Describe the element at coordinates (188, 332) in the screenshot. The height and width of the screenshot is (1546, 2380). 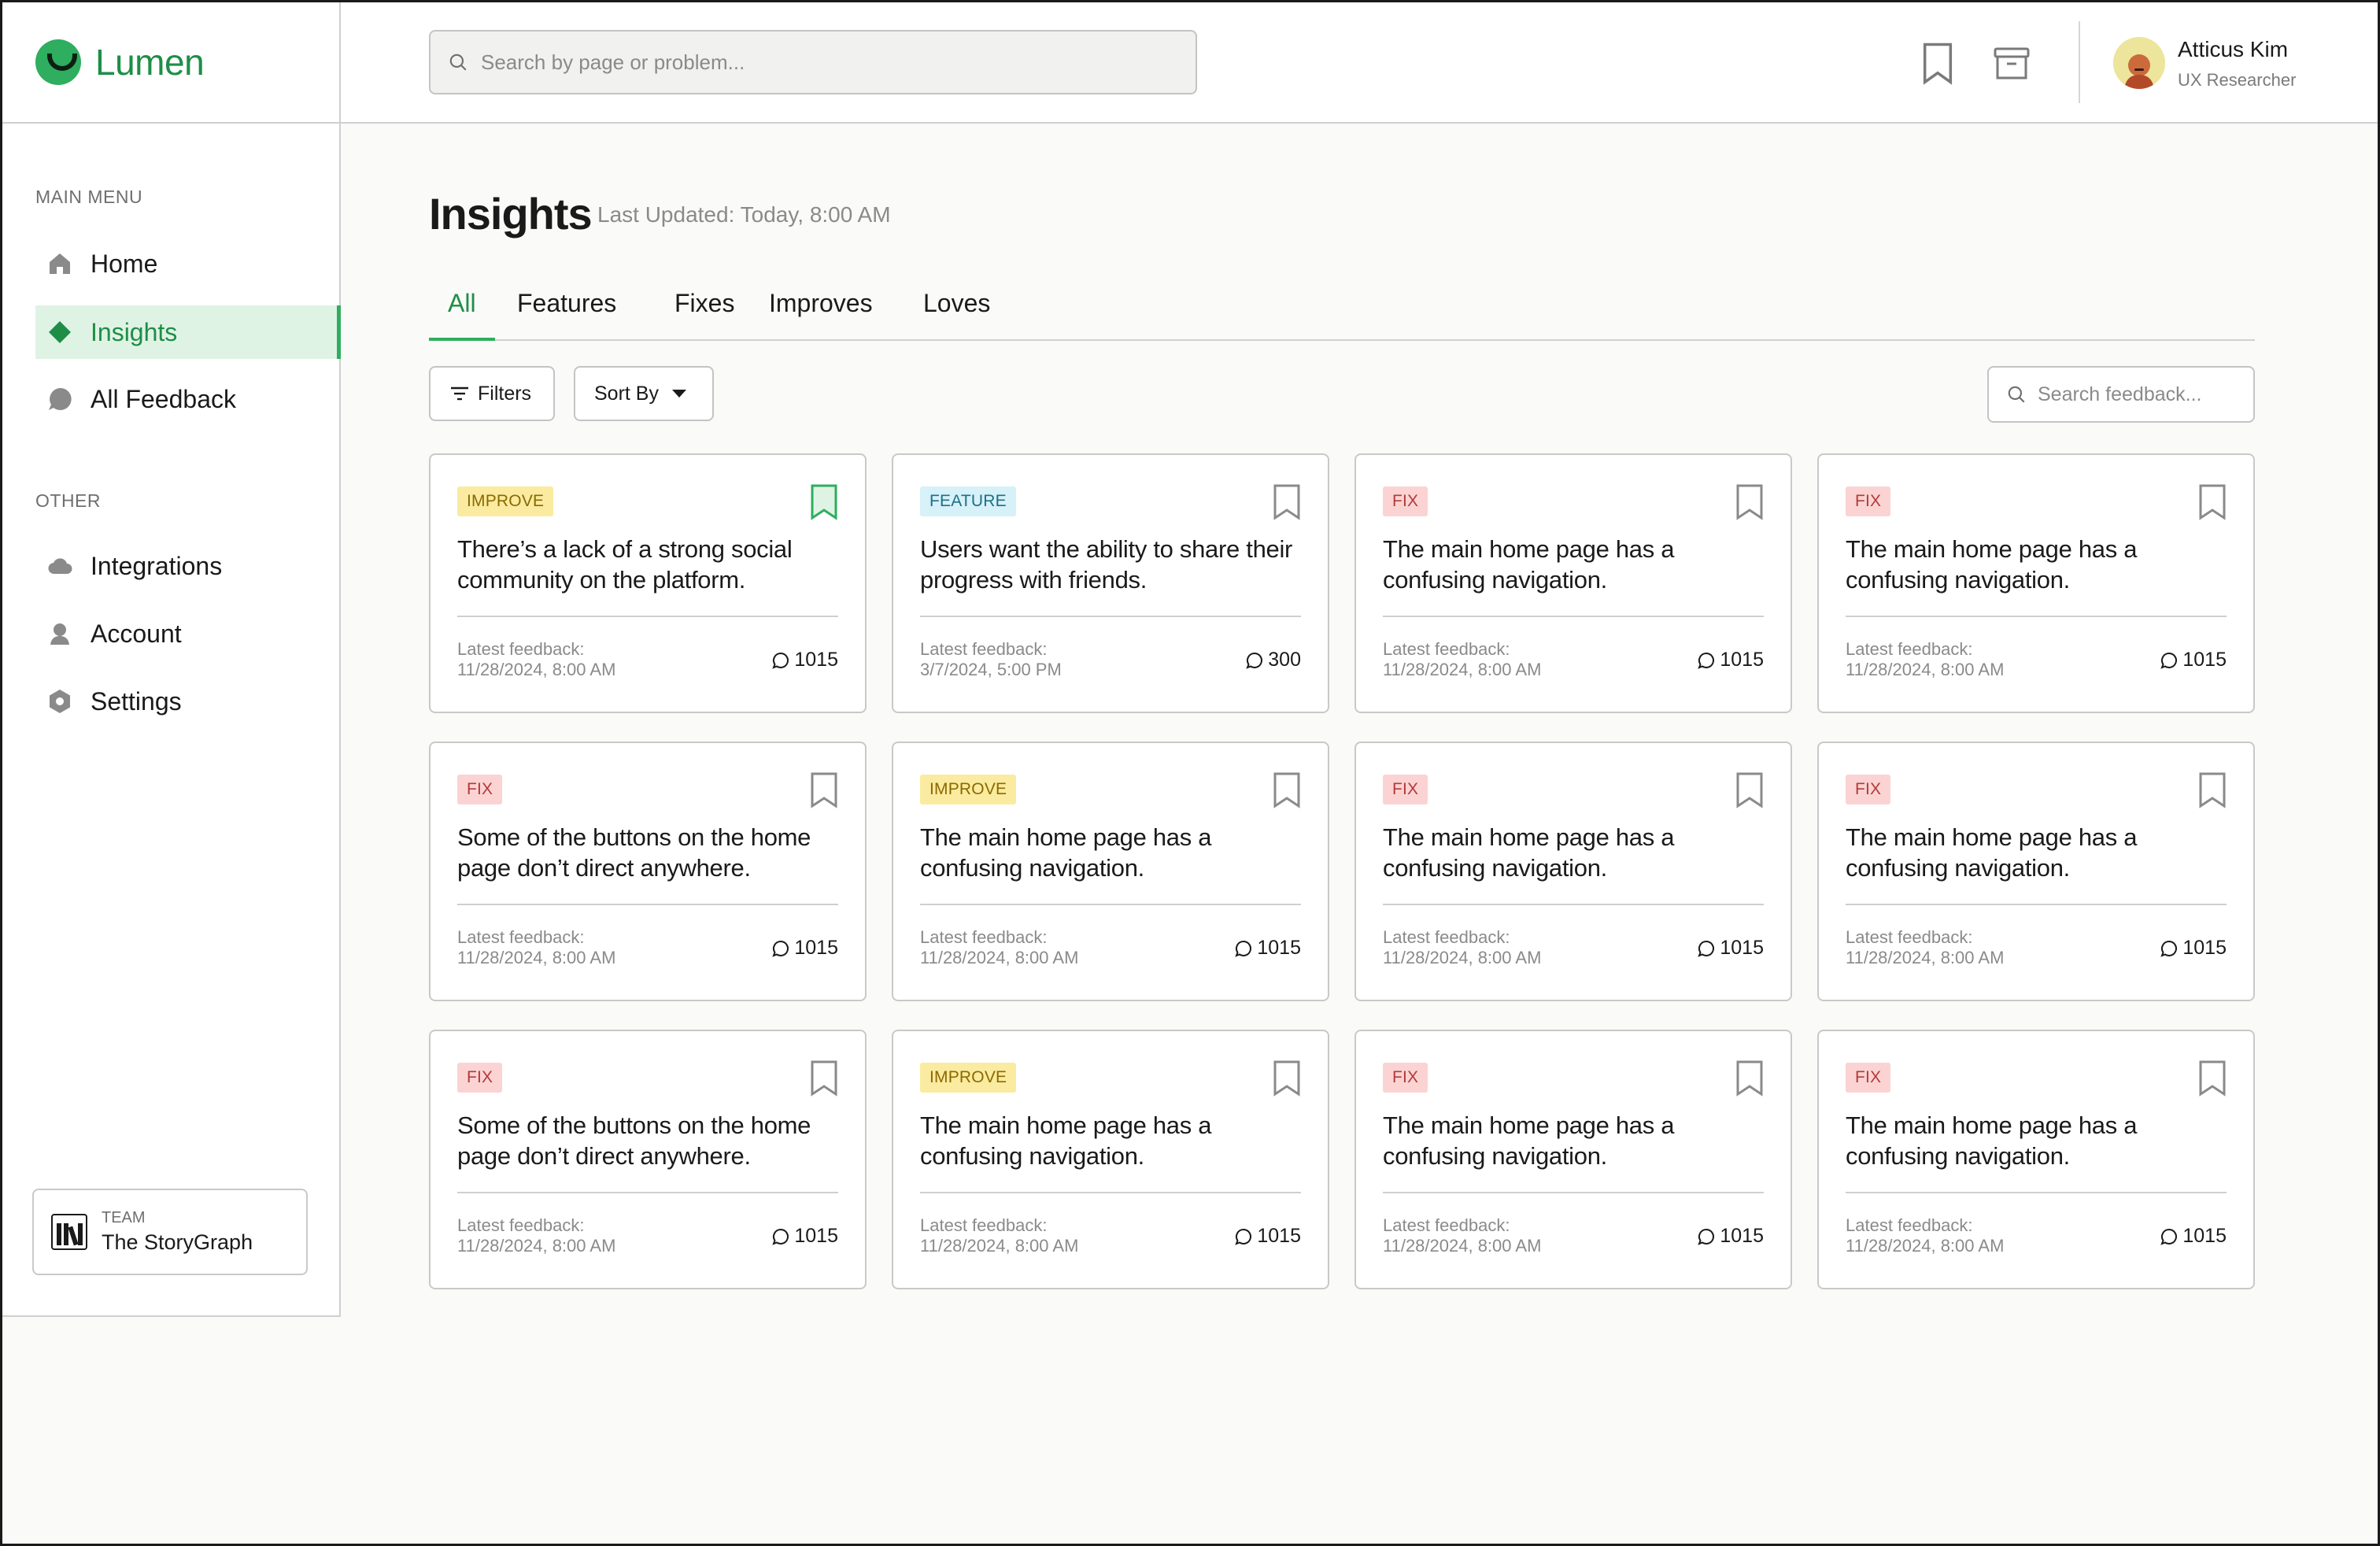
I see `sidebar-item-insights: Insights` at that location.